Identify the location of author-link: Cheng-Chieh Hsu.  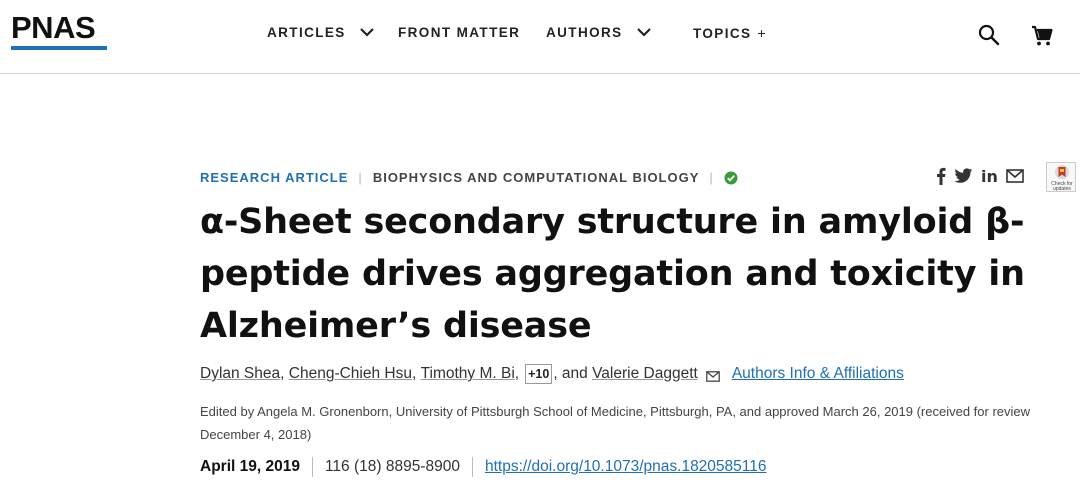
(350, 374).